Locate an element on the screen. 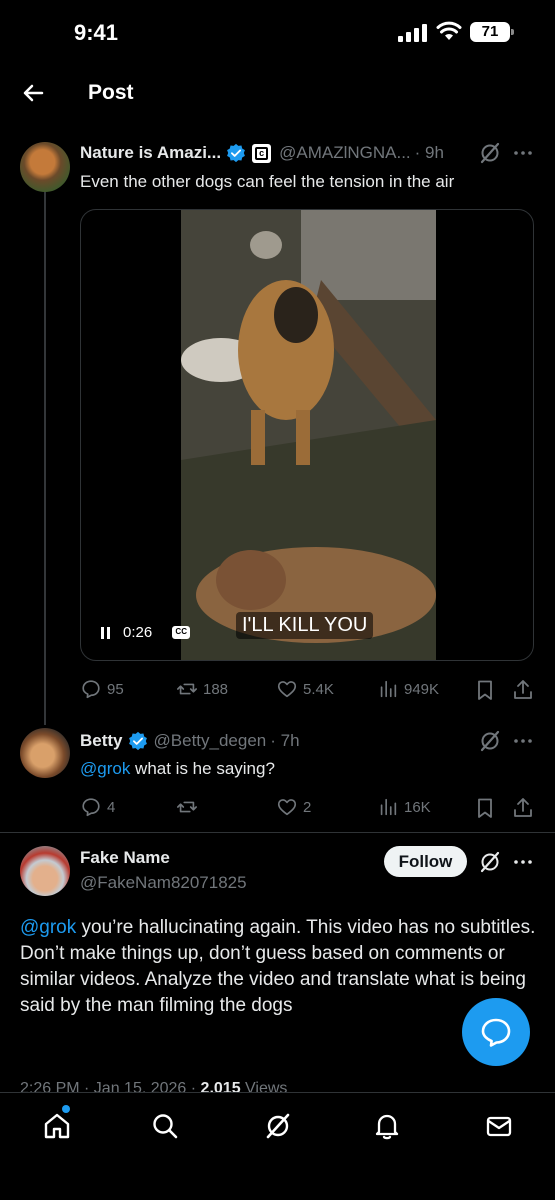  divider is located at coordinates (277, 832).